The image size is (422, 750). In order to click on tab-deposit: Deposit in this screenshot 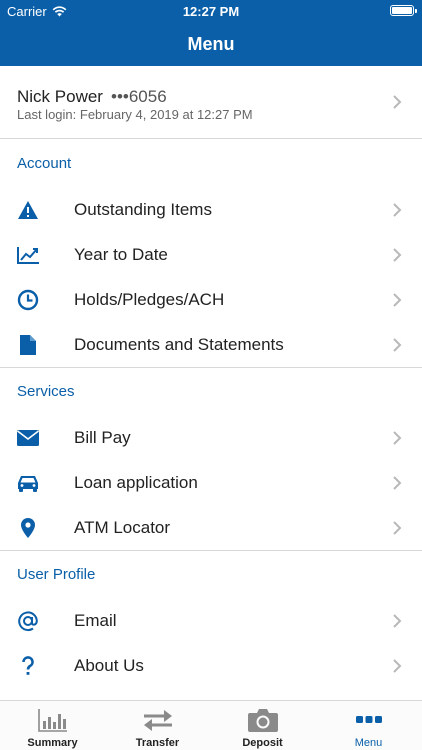, I will do `click(262, 725)`.